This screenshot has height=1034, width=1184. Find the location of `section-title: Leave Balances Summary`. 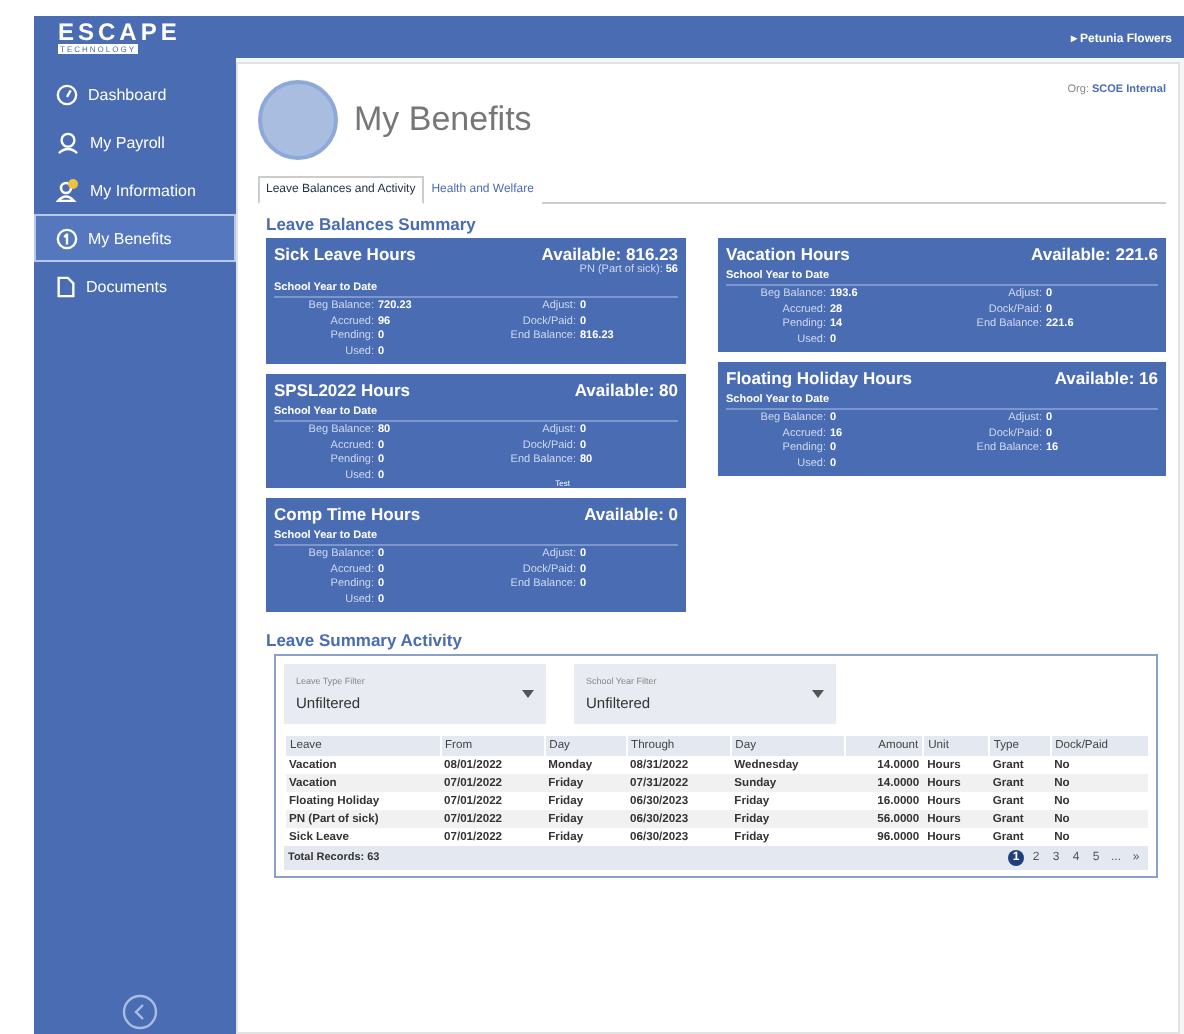

section-title: Leave Balances Summary is located at coordinates (372, 224).